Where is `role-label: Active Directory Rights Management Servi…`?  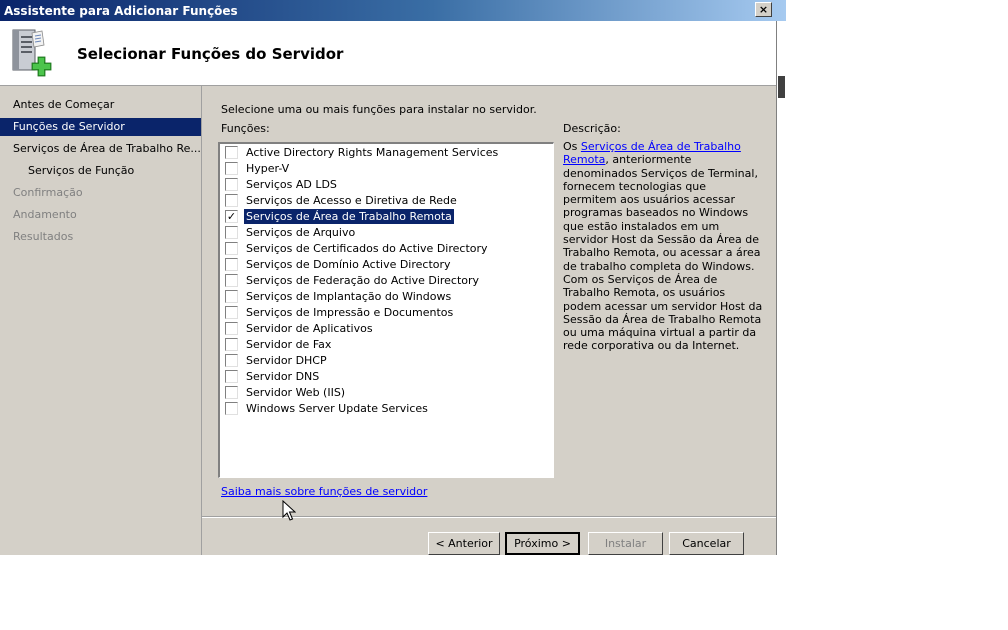
role-label: Active Directory Rights Management Servi… is located at coordinates (372, 152).